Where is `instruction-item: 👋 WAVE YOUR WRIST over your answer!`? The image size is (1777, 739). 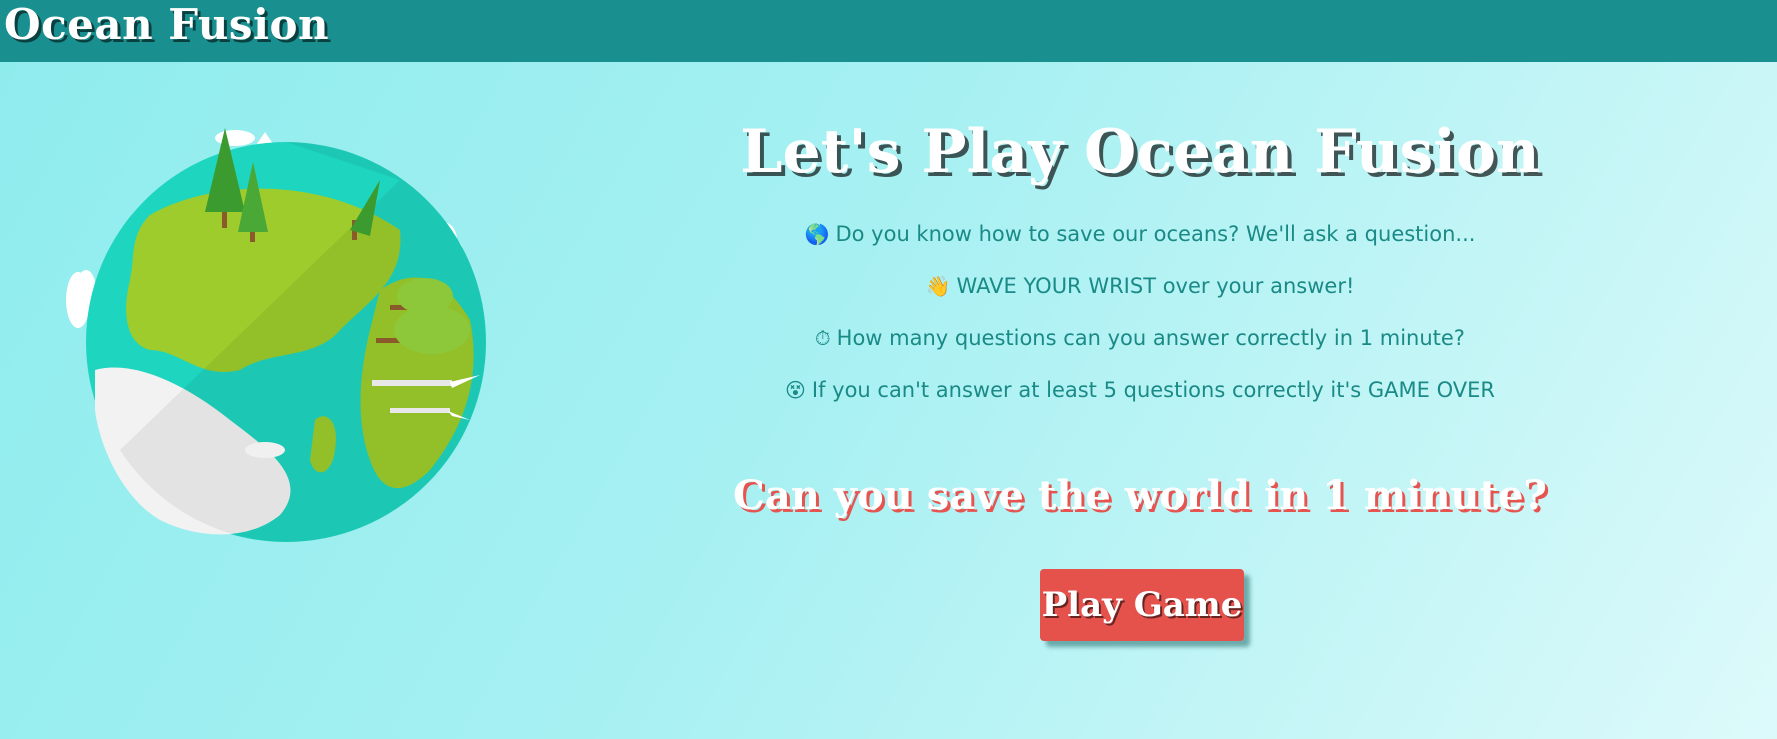 instruction-item: 👋 WAVE YOUR WRIST over your answer! is located at coordinates (1140, 294).